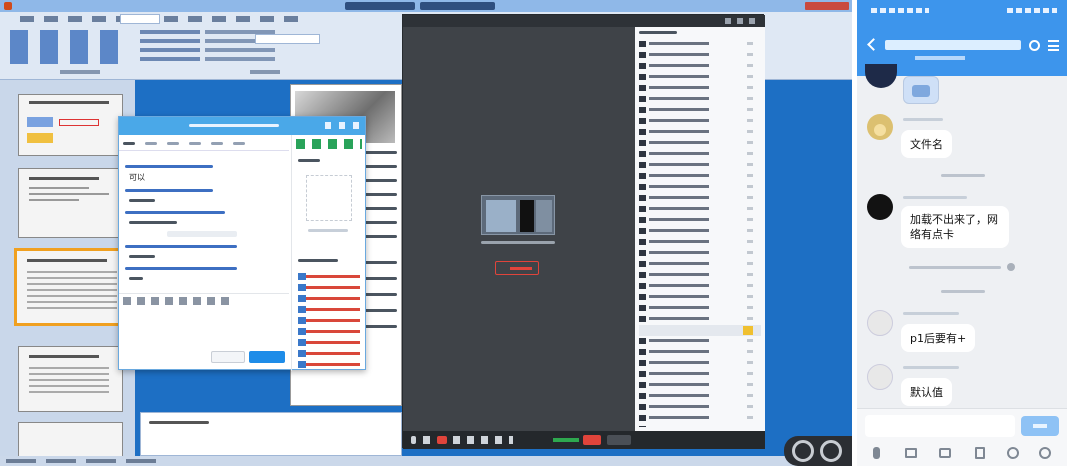  What do you see at coordinates (242, 126) in the screenshot?
I see `qq-title-bar` at bounding box center [242, 126].